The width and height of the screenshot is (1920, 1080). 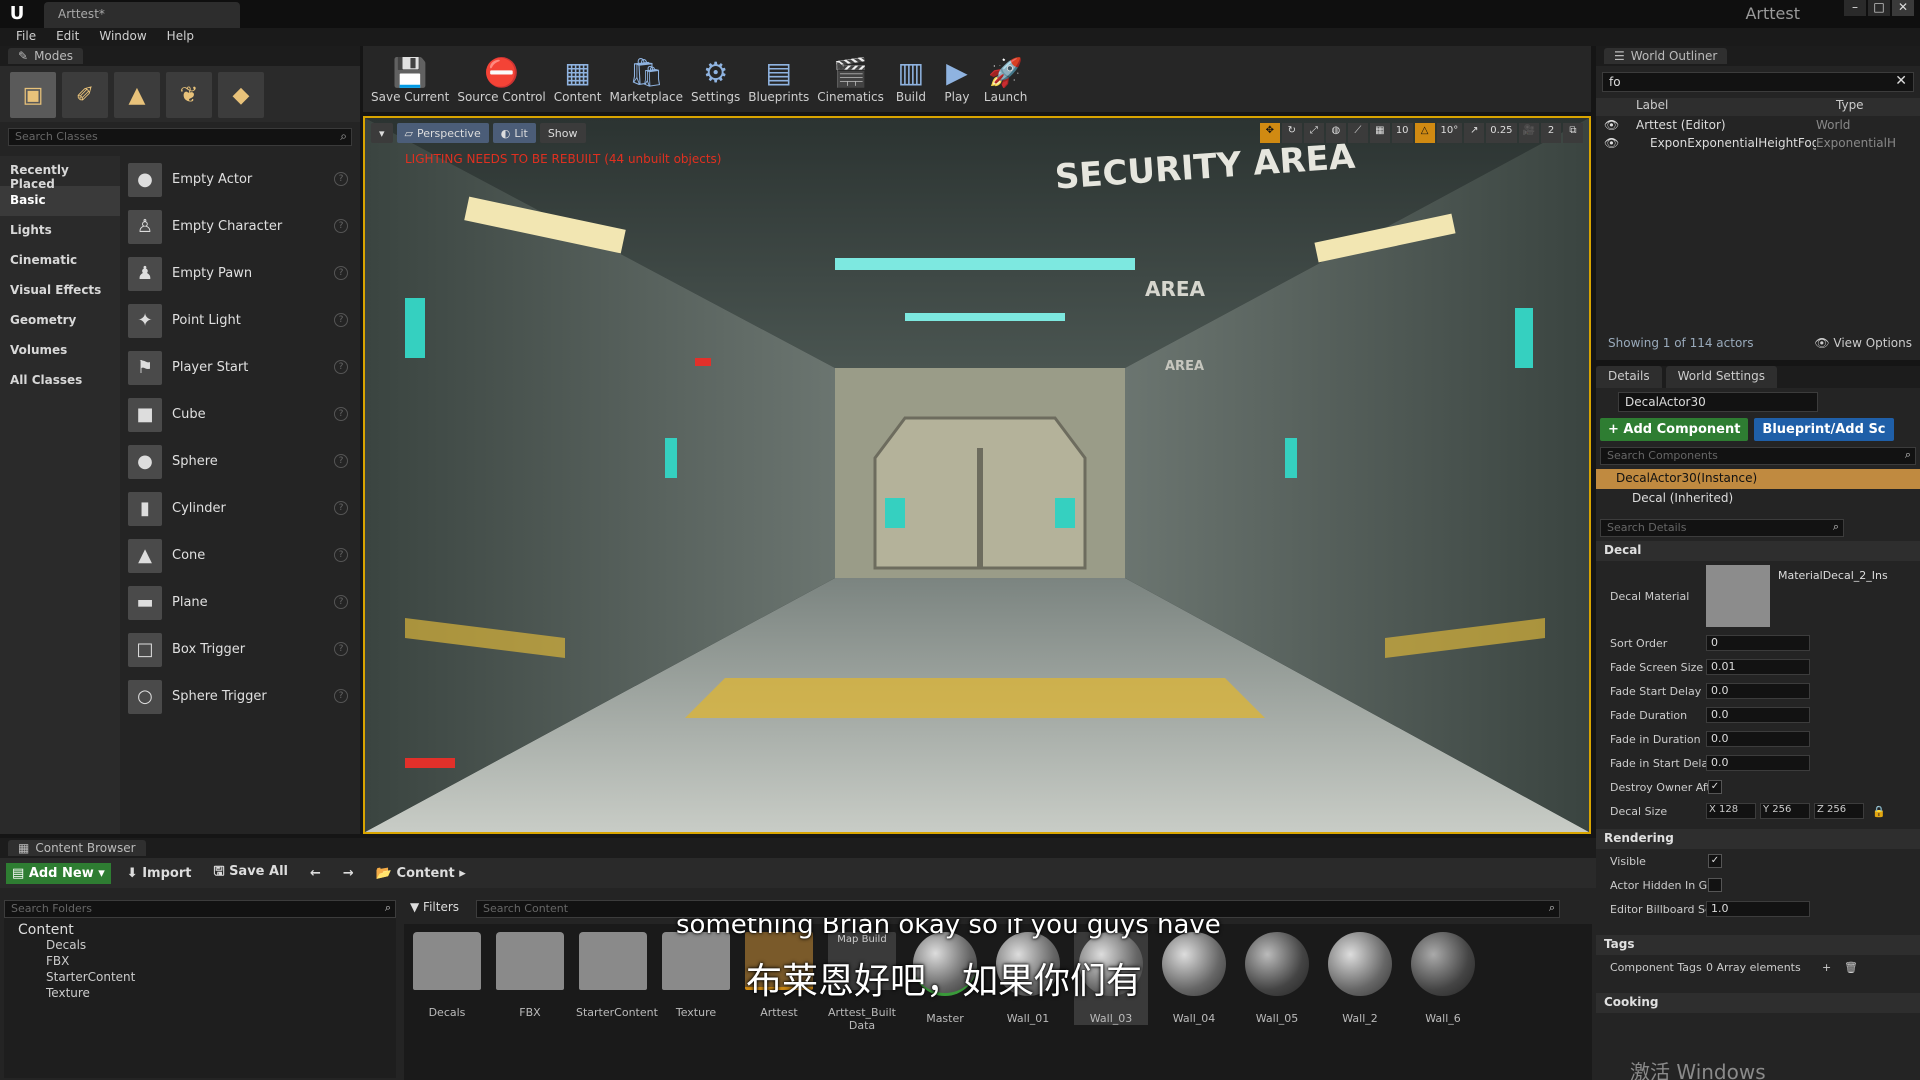 What do you see at coordinates (1826, 967) in the screenshot?
I see `add-element-icon: +` at bounding box center [1826, 967].